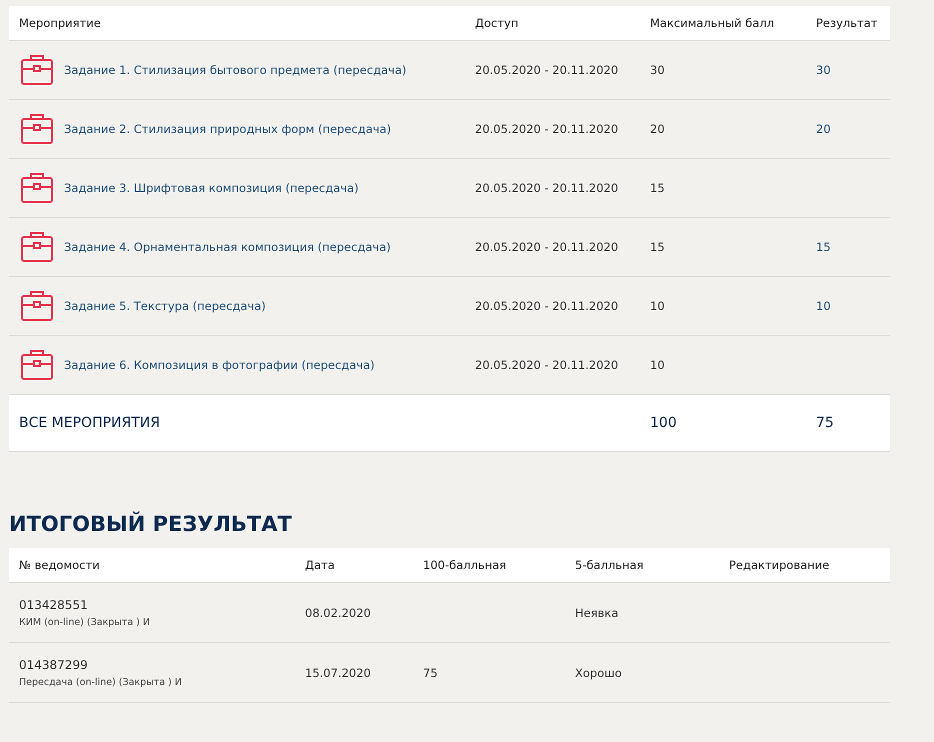  Describe the element at coordinates (609, 565) in the screenshot. I see `column-header: 5-балльная` at that location.